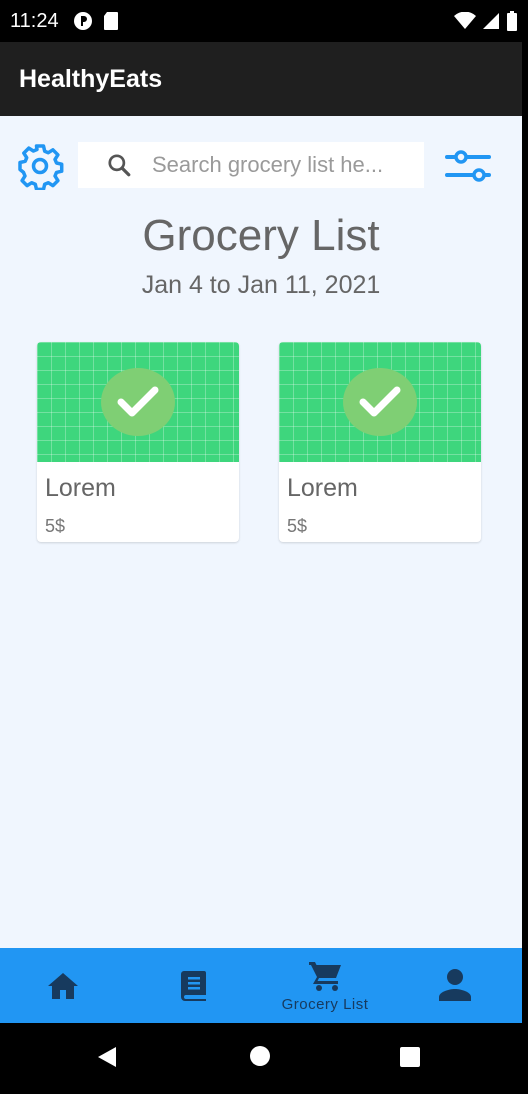 This screenshot has width=528, height=1094. I want to click on nav-home, so click(63, 985).